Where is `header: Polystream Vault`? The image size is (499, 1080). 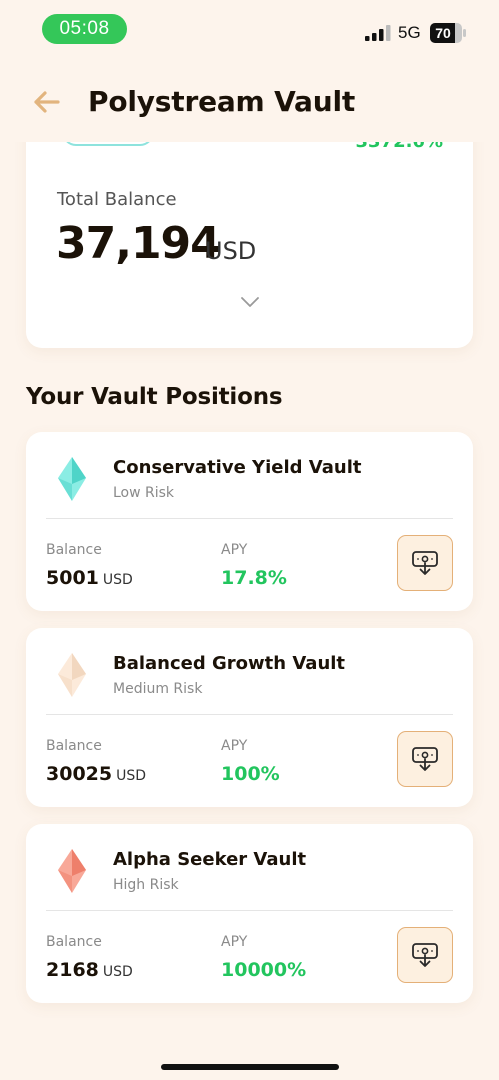
header: Polystream Vault is located at coordinates (249, 106).